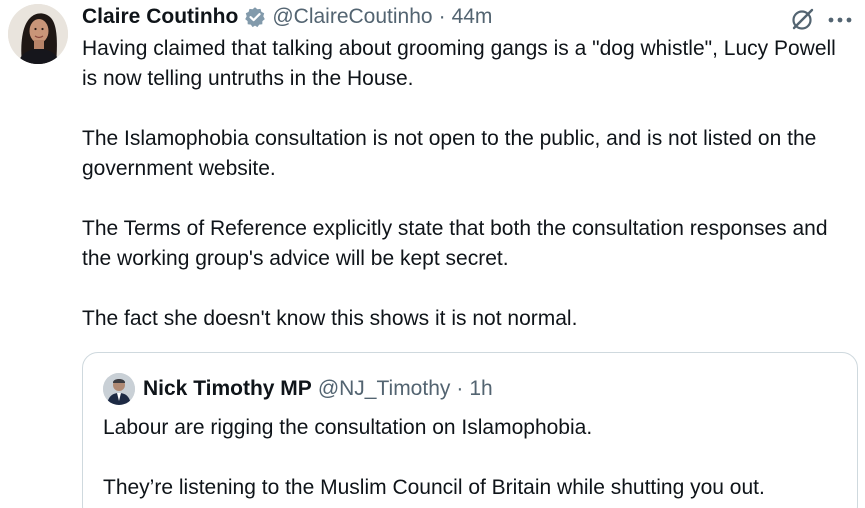 The width and height of the screenshot is (865, 508). What do you see at coordinates (803, 19) in the screenshot?
I see `grok-icon` at bounding box center [803, 19].